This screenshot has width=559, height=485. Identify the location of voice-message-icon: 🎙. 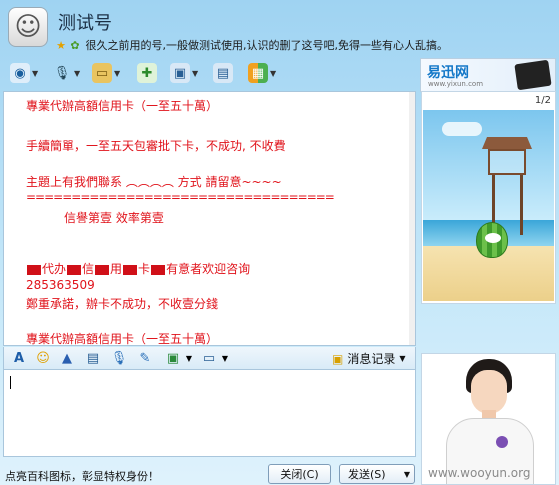
(119, 358).